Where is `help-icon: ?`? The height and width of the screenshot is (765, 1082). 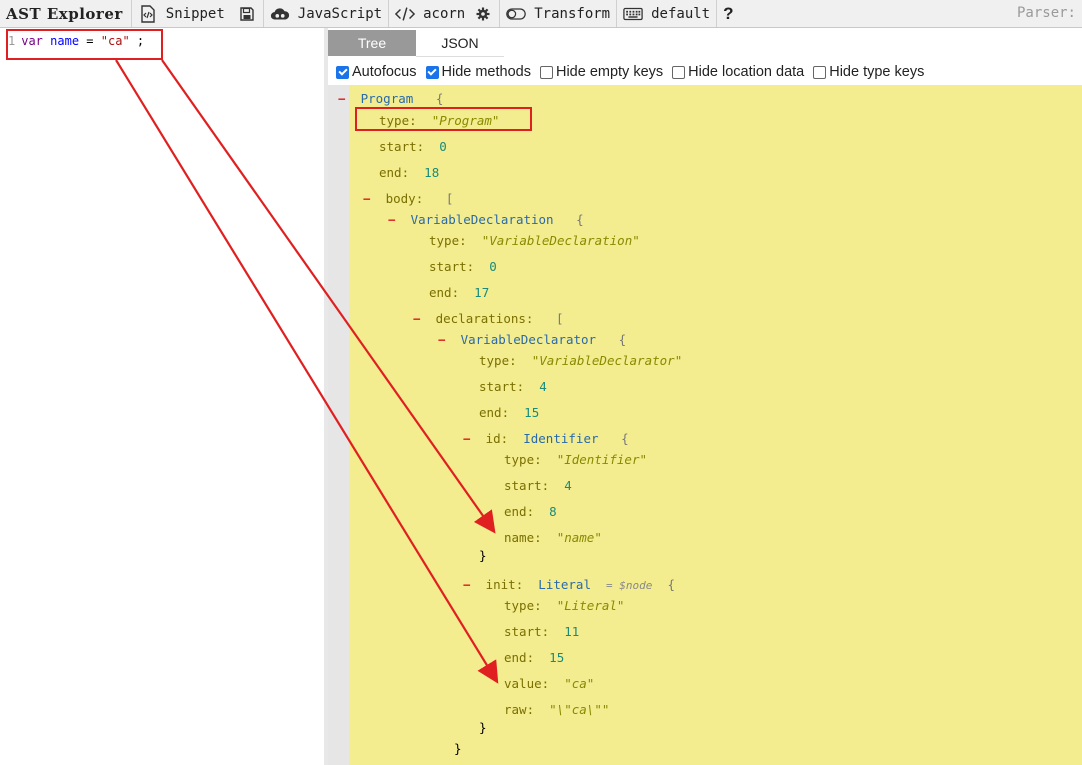
help-icon: ? is located at coordinates (728, 13).